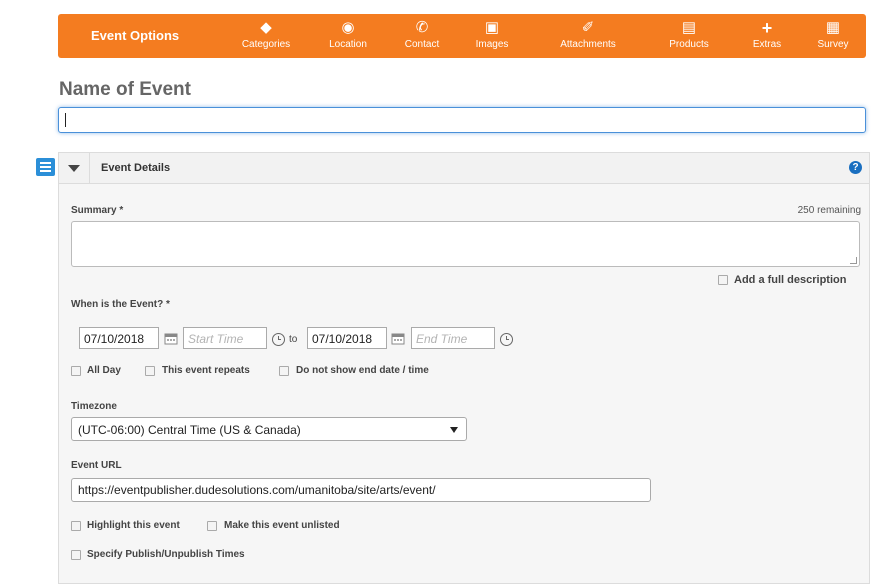 The width and height of the screenshot is (891, 586). What do you see at coordinates (96, 465) in the screenshot?
I see `event-url-label: Event URL` at bounding box center [96, 465].